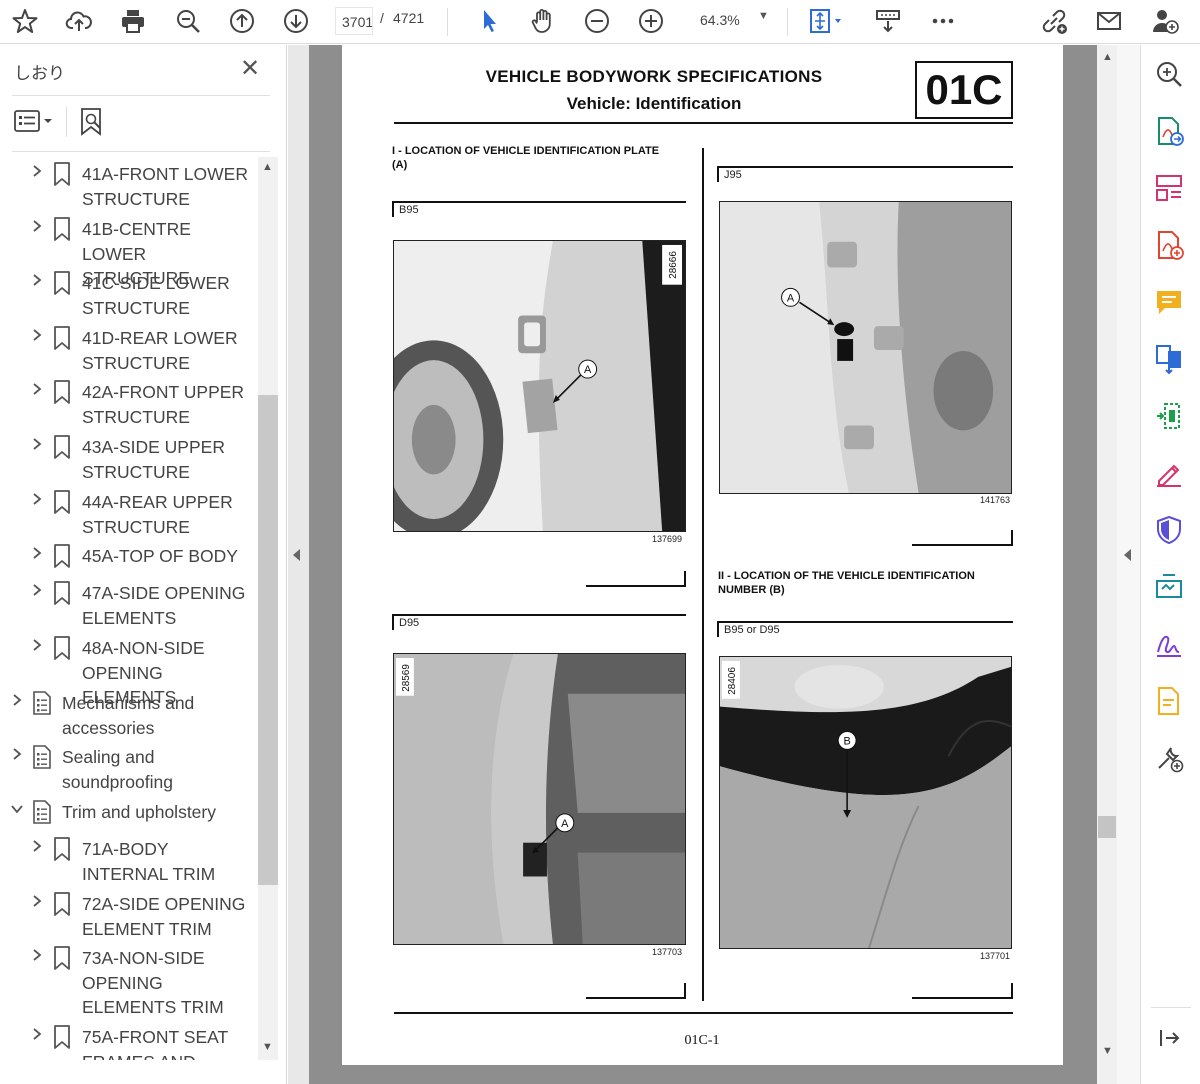 The height and width of the screenshot is (1084, 1200). What do you see at coordinates (354, 21) in the screenshot?
I see `page-number-input: 3701` at bounding box center [354, 21].